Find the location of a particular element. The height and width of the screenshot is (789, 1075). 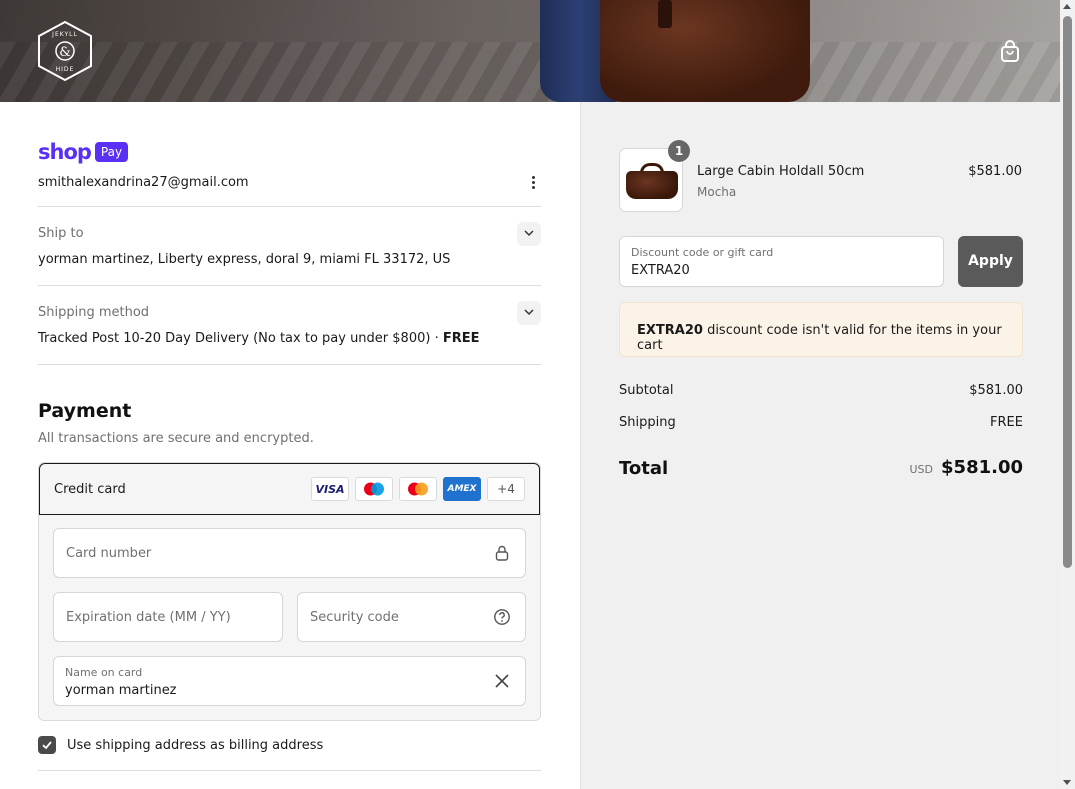

hero-bag-image is located at coordinates (705, 51).